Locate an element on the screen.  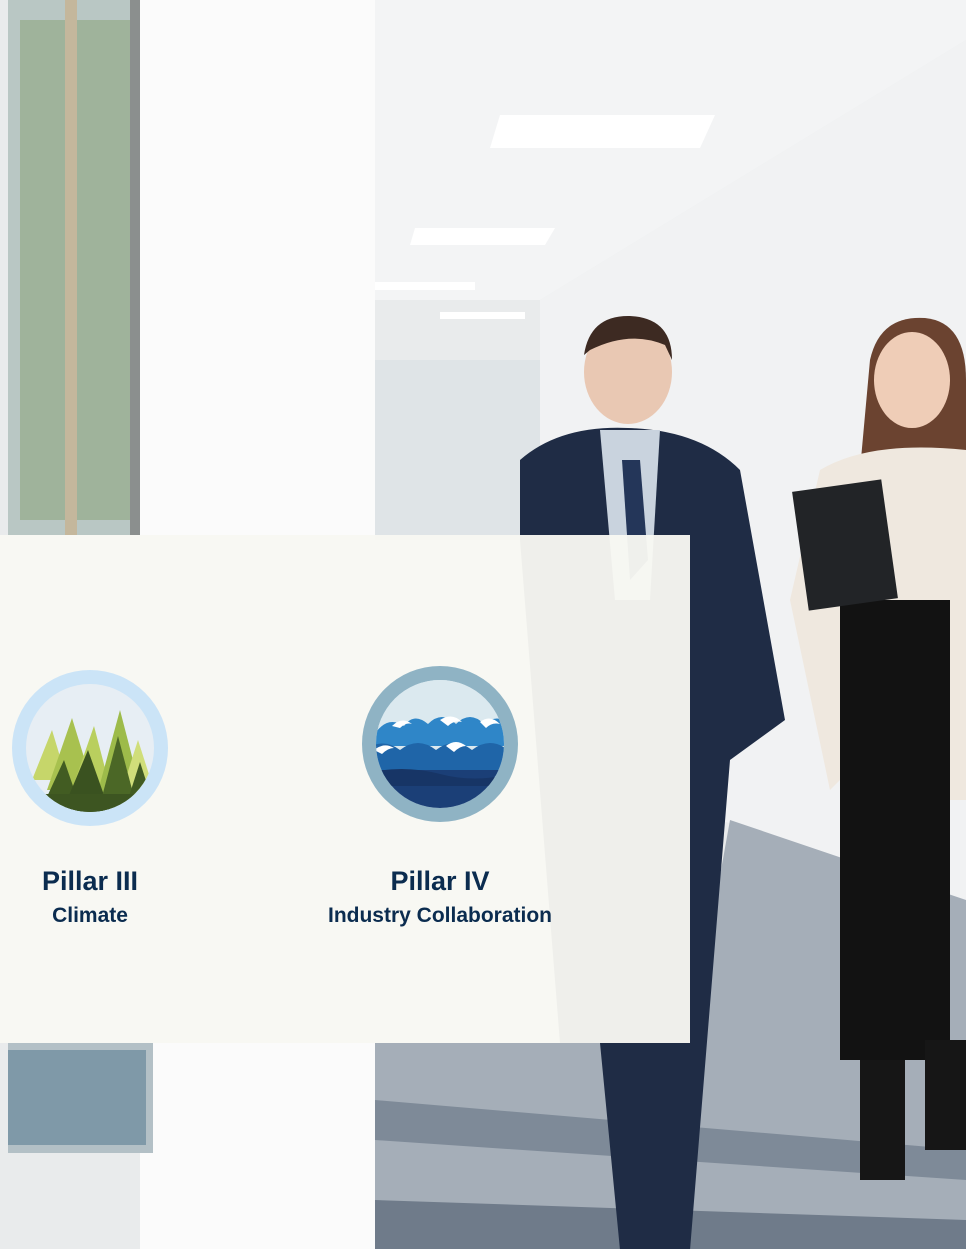
pillar-title: Pillar IV is located at coordinates (440, 881).